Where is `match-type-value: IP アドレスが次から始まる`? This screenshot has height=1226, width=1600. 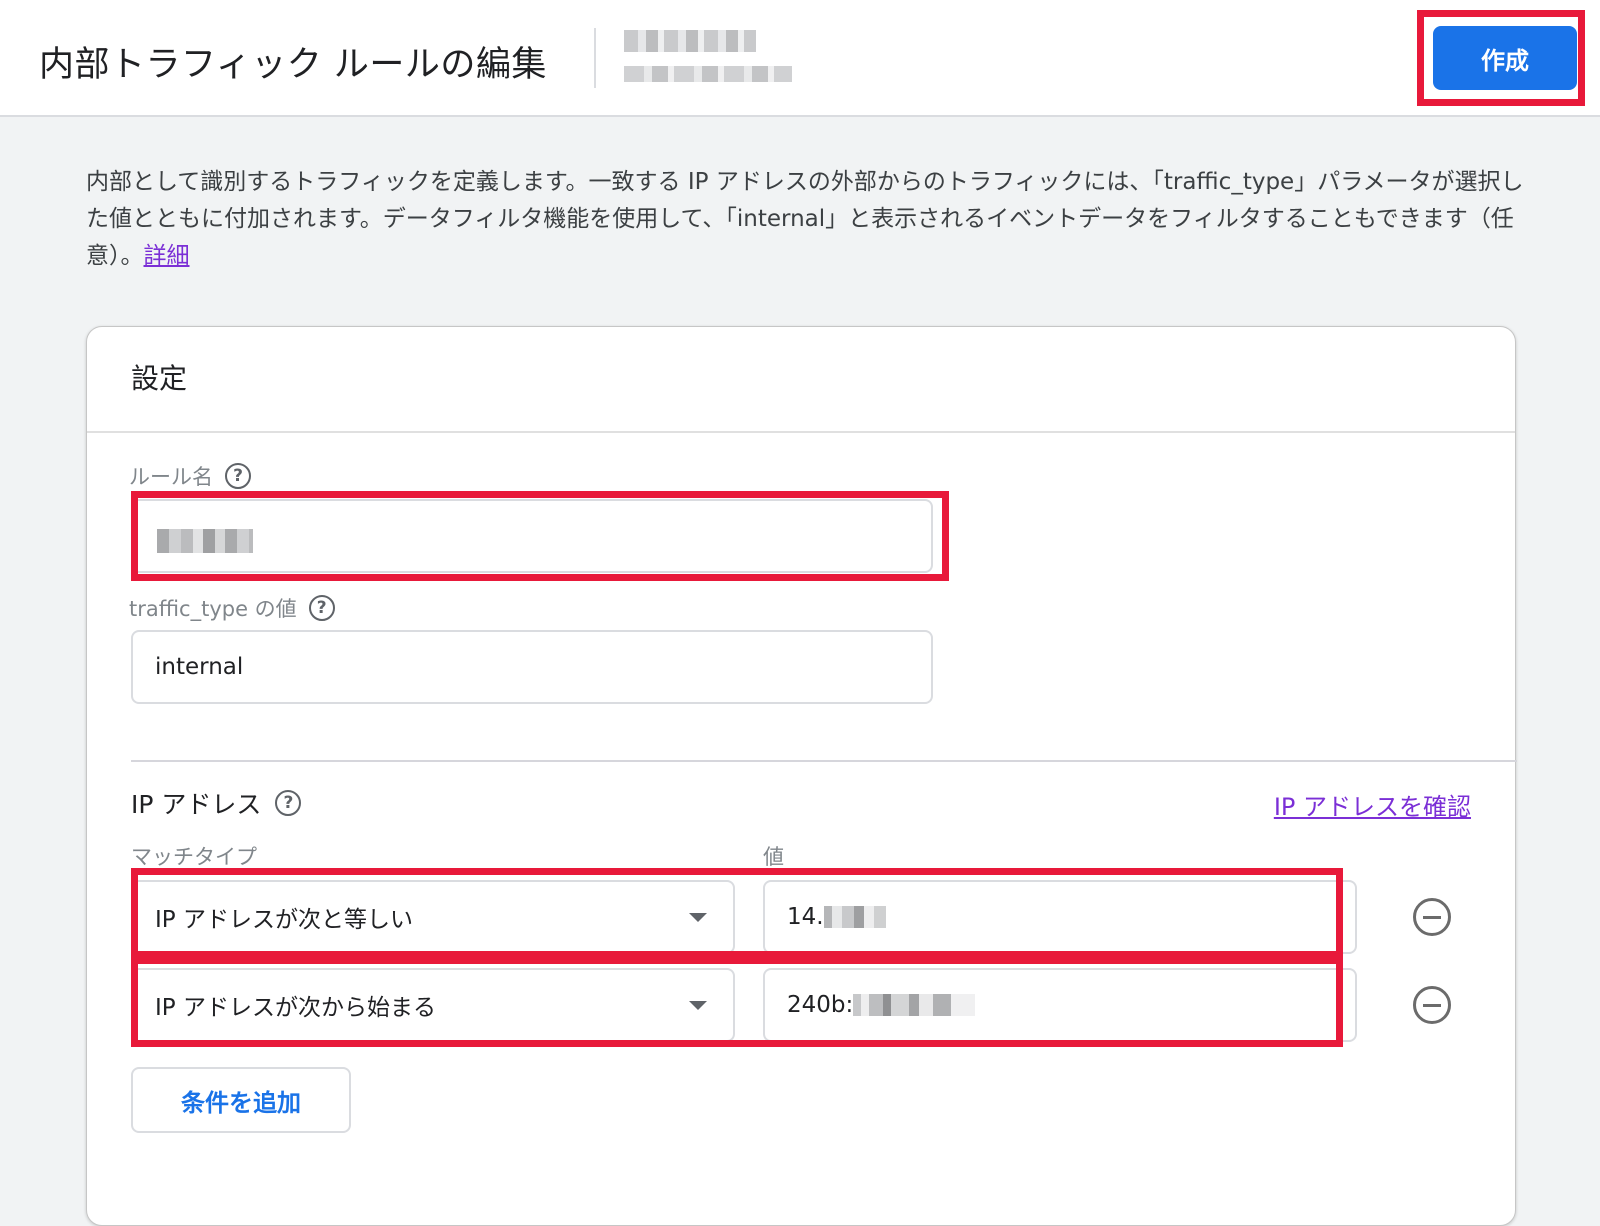 match-type-value: IP アドレスが次から始まる is located at coordinates (295, 1008).